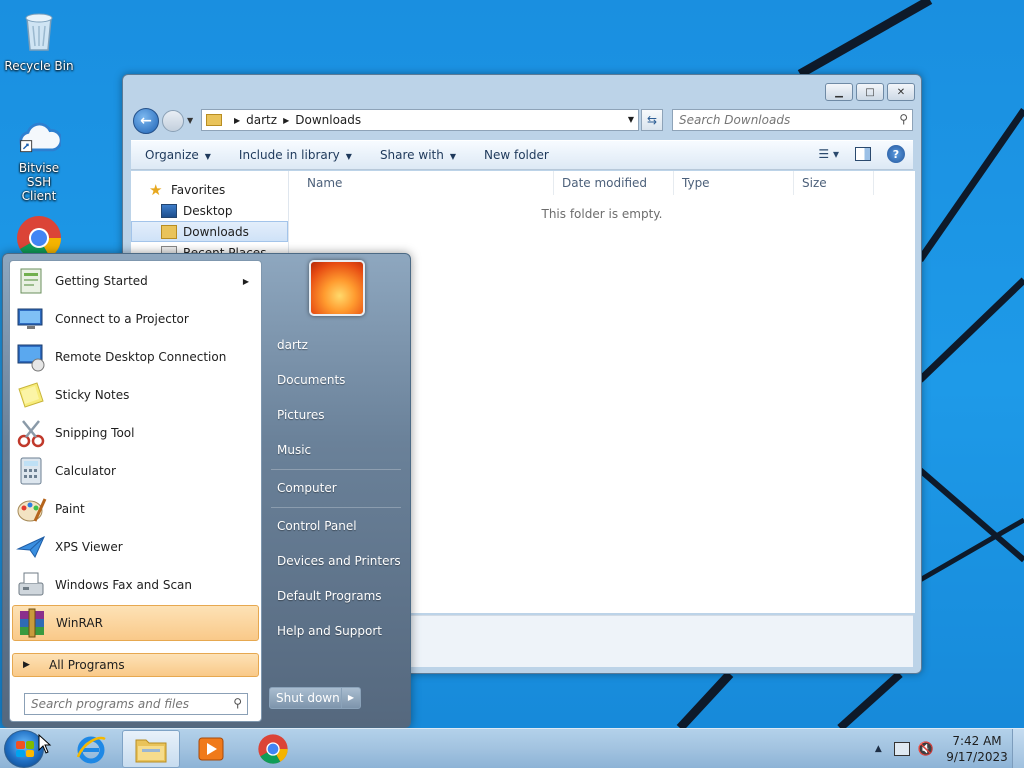 The height and width of the screenshot is (768, 1024). What do you see at coordinates (31, 395) in the screenshot?
I see `sticky-notes-icon` at bounding box center [31, 395].